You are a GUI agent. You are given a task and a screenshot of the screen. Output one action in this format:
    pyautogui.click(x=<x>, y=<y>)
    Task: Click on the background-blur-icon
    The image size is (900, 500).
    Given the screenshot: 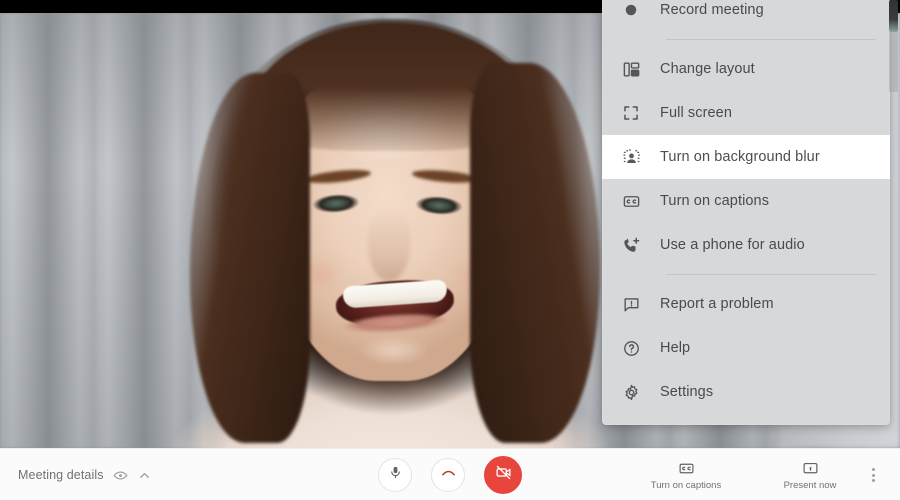 What is the action you would take?
    pyautogui.click(x=631, y=157)
    